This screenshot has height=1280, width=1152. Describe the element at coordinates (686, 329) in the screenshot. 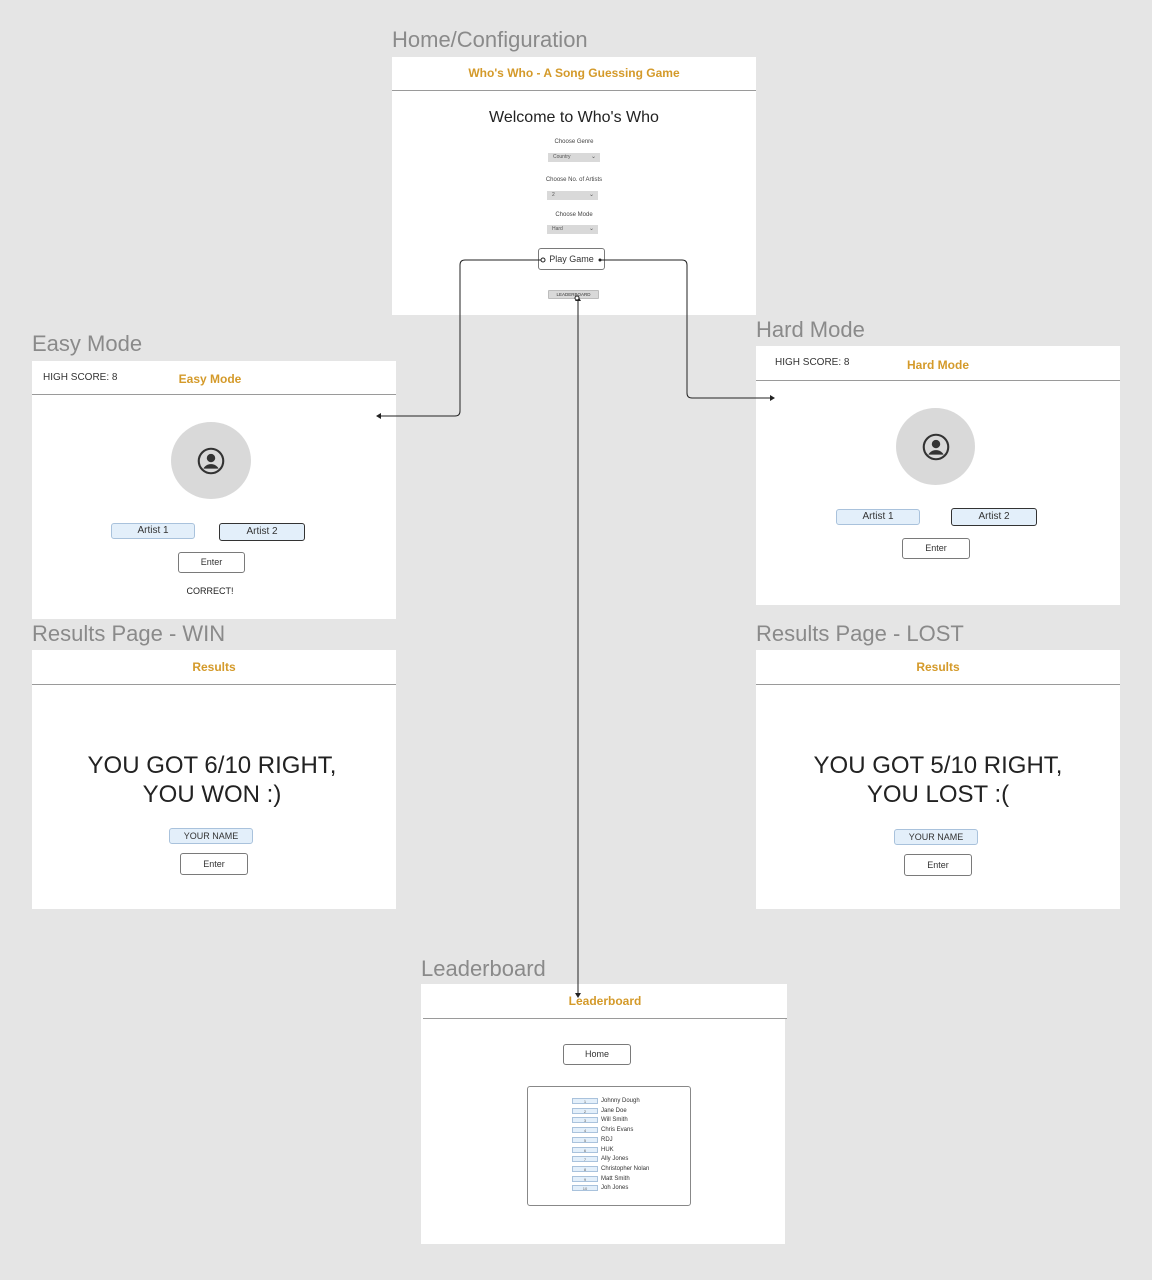

I see `connector-to-hard` at that location.